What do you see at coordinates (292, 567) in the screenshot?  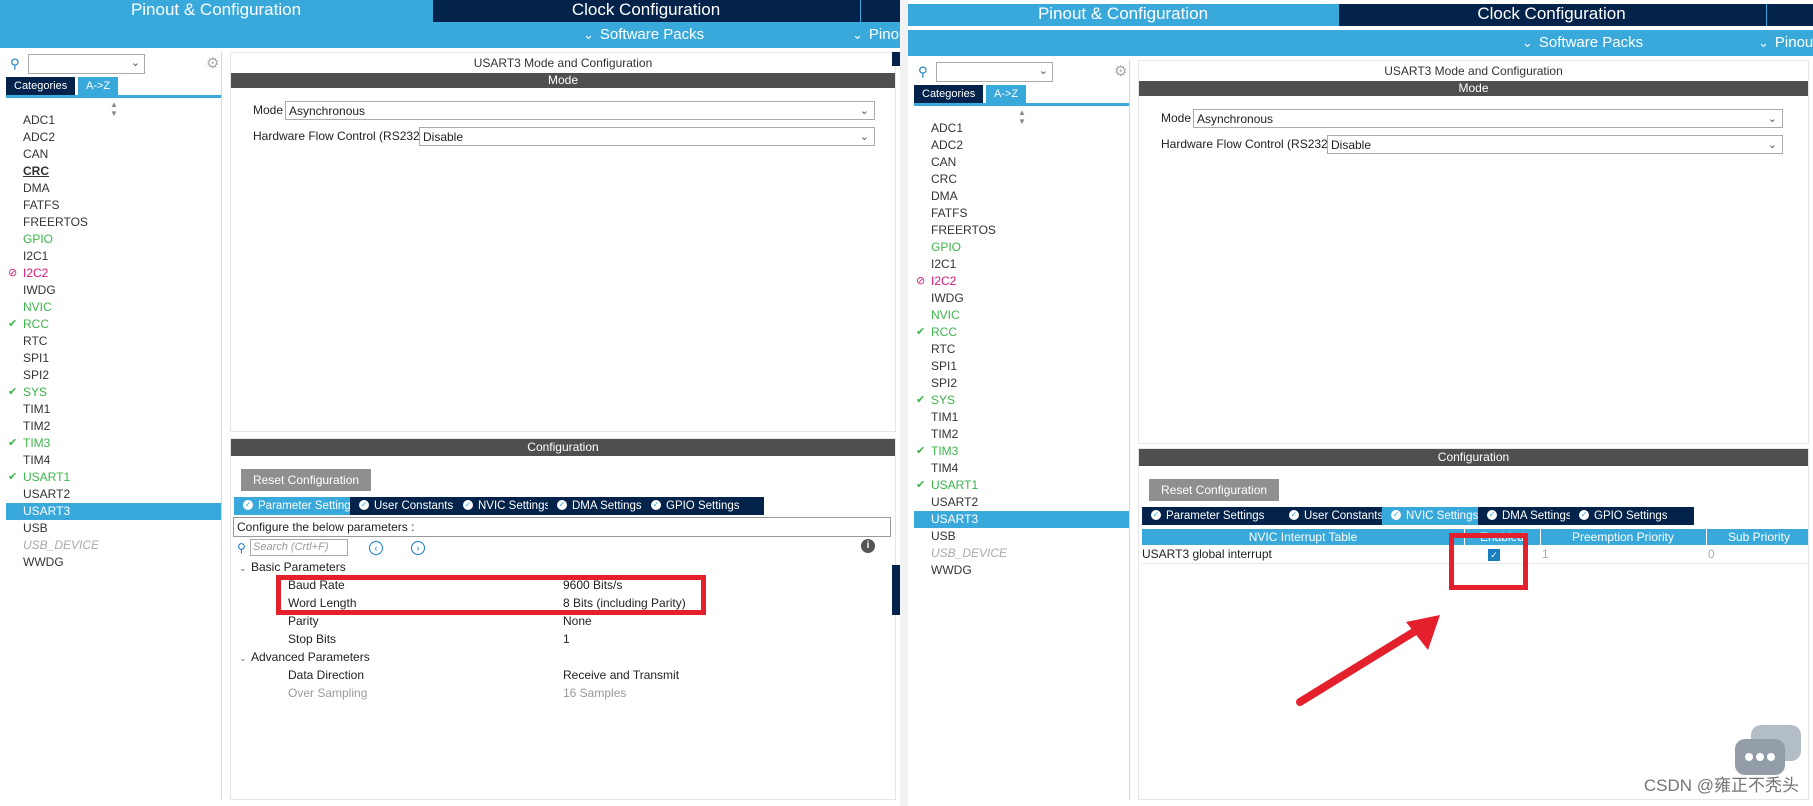 I see `basic-parameters-group: ⌄ Basic Parameters` at bounding box center [292, 567].